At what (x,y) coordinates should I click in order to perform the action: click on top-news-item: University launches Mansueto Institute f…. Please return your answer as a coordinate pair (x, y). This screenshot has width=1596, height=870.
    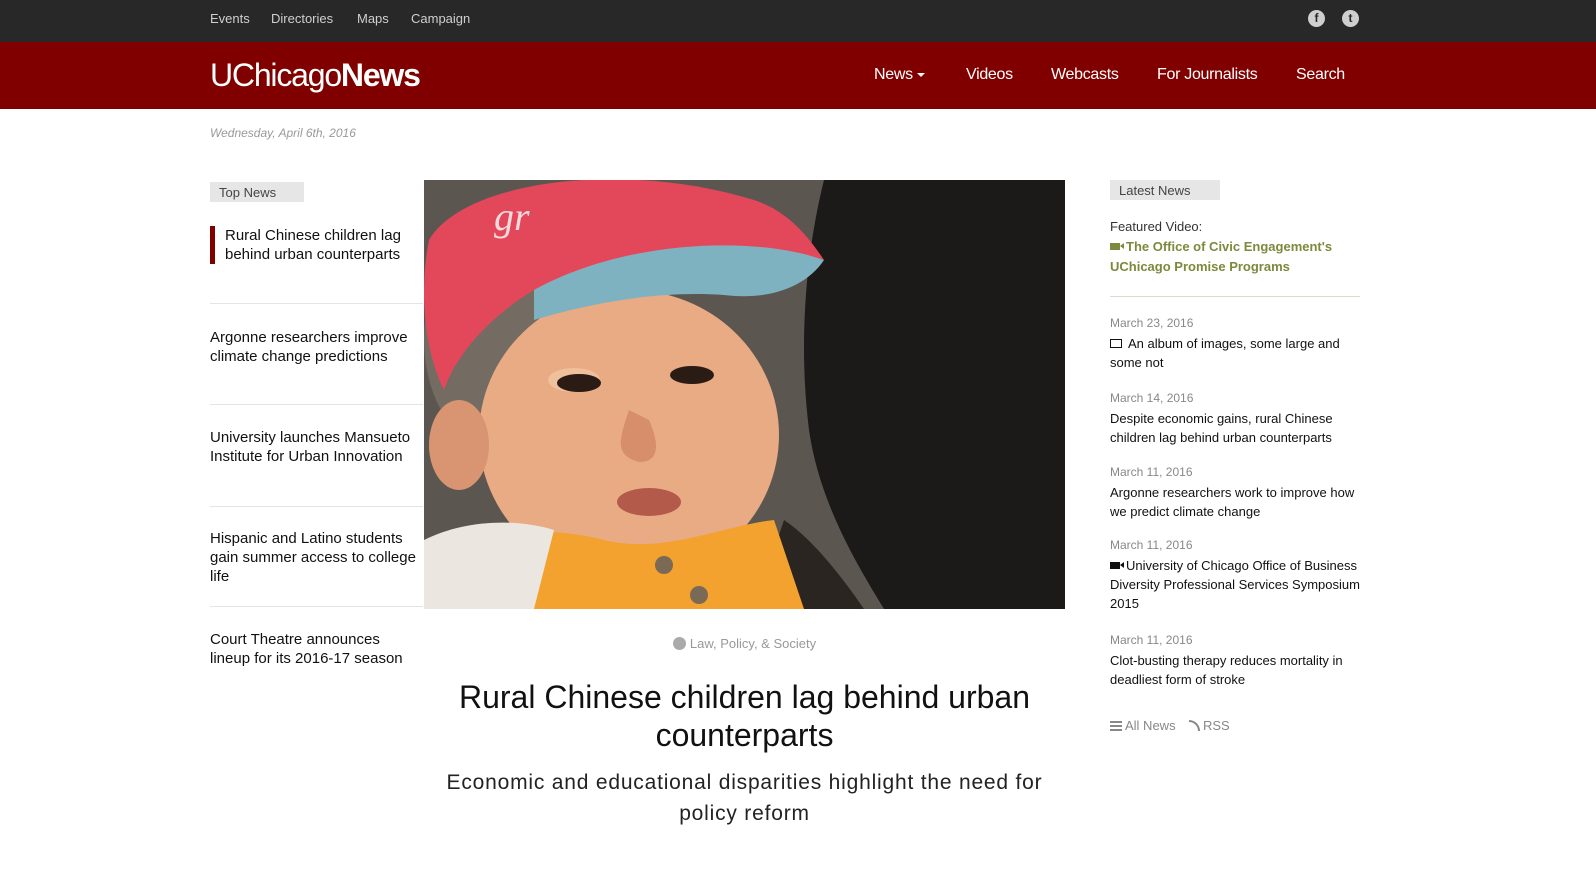
    Looking at the image, I should click on (316, 447).